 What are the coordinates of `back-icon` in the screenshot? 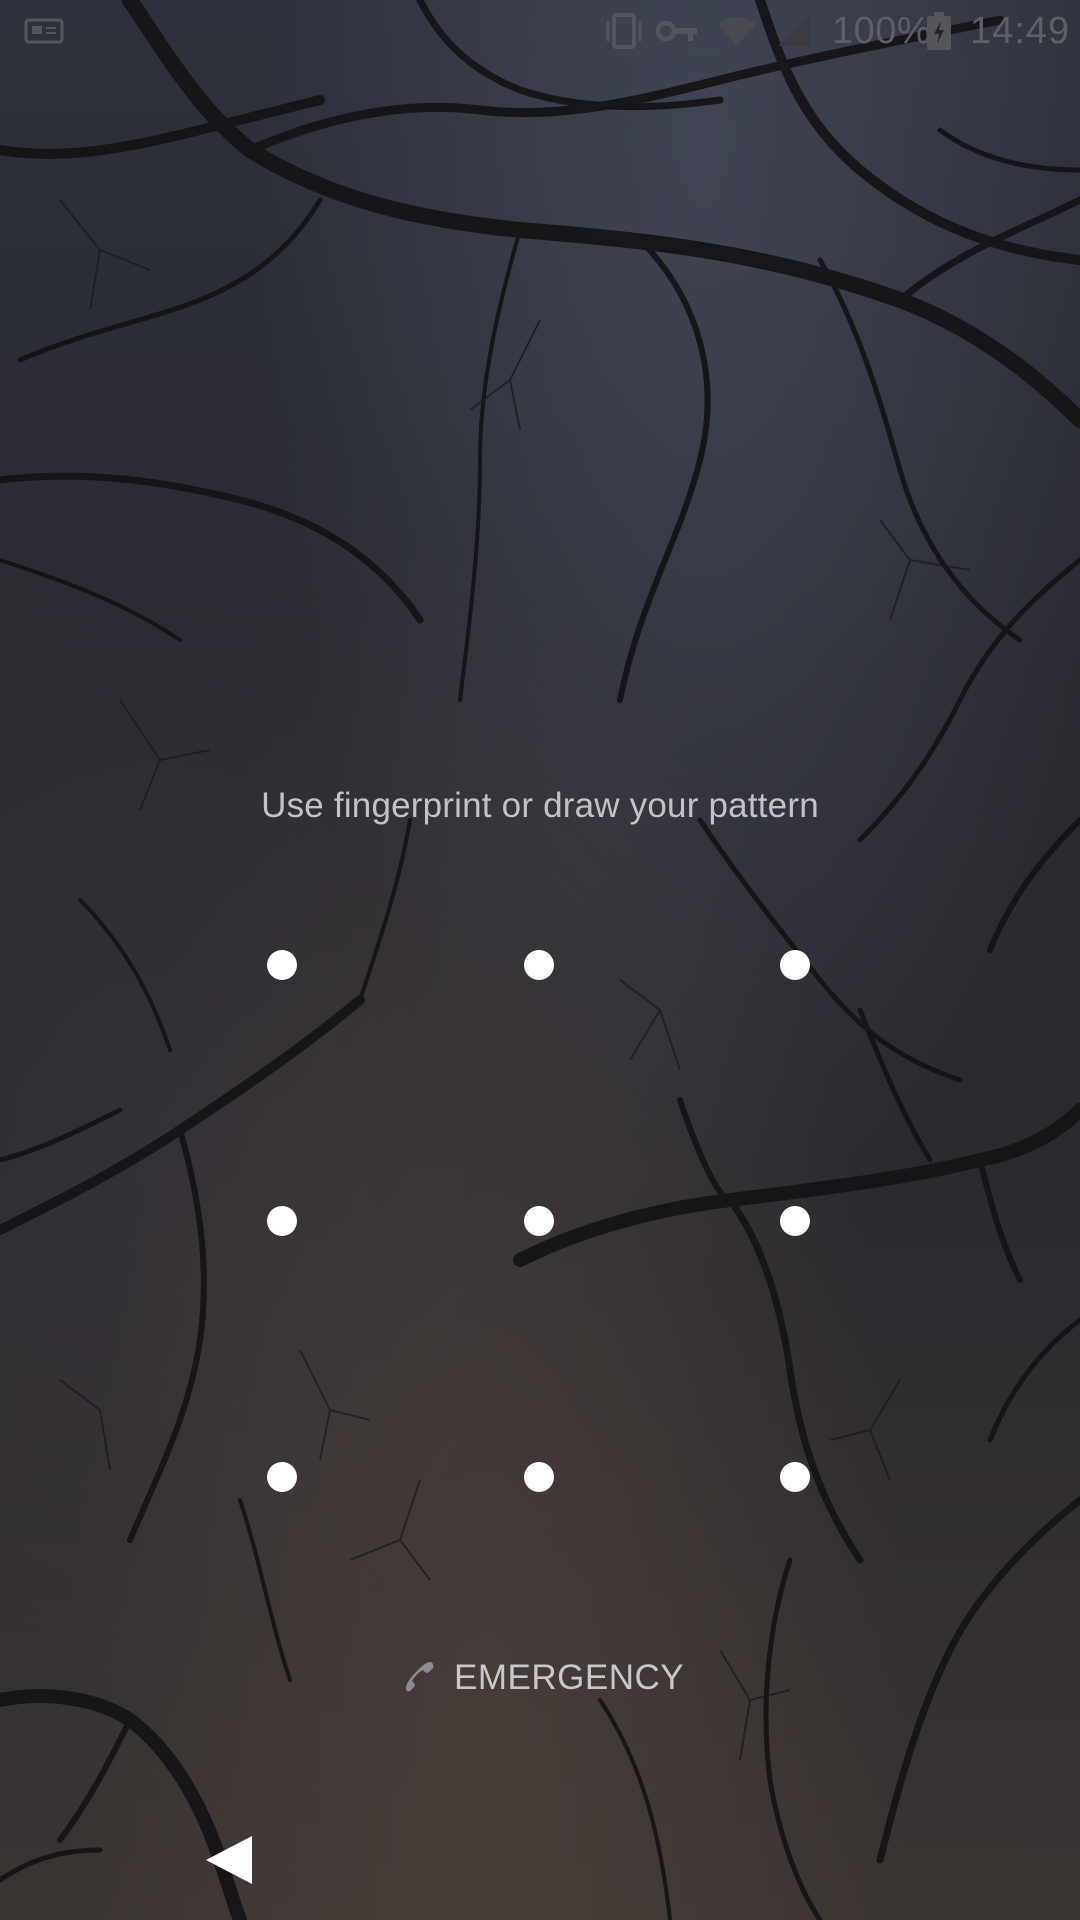 It's located at (229, 1860).